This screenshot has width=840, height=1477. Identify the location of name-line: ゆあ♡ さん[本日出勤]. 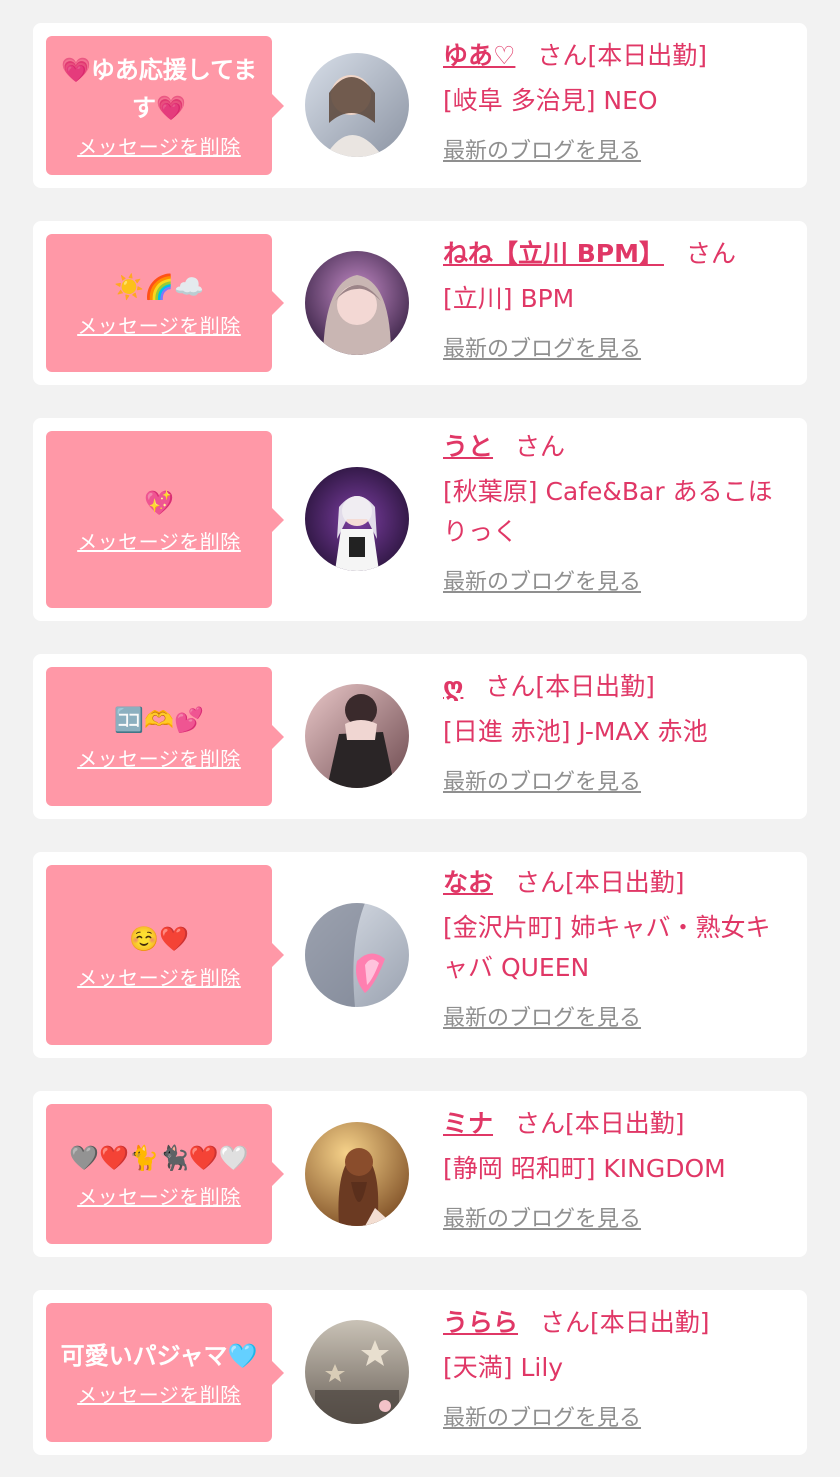
(618, 56).